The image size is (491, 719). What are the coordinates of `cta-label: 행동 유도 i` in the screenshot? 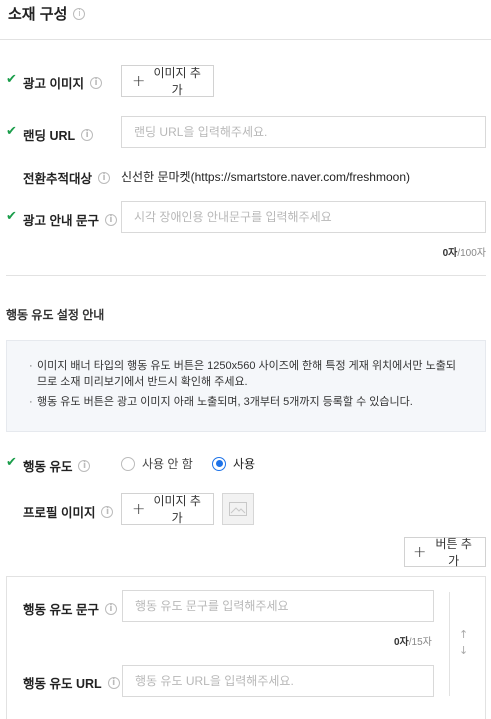 It's located at (57, 465).